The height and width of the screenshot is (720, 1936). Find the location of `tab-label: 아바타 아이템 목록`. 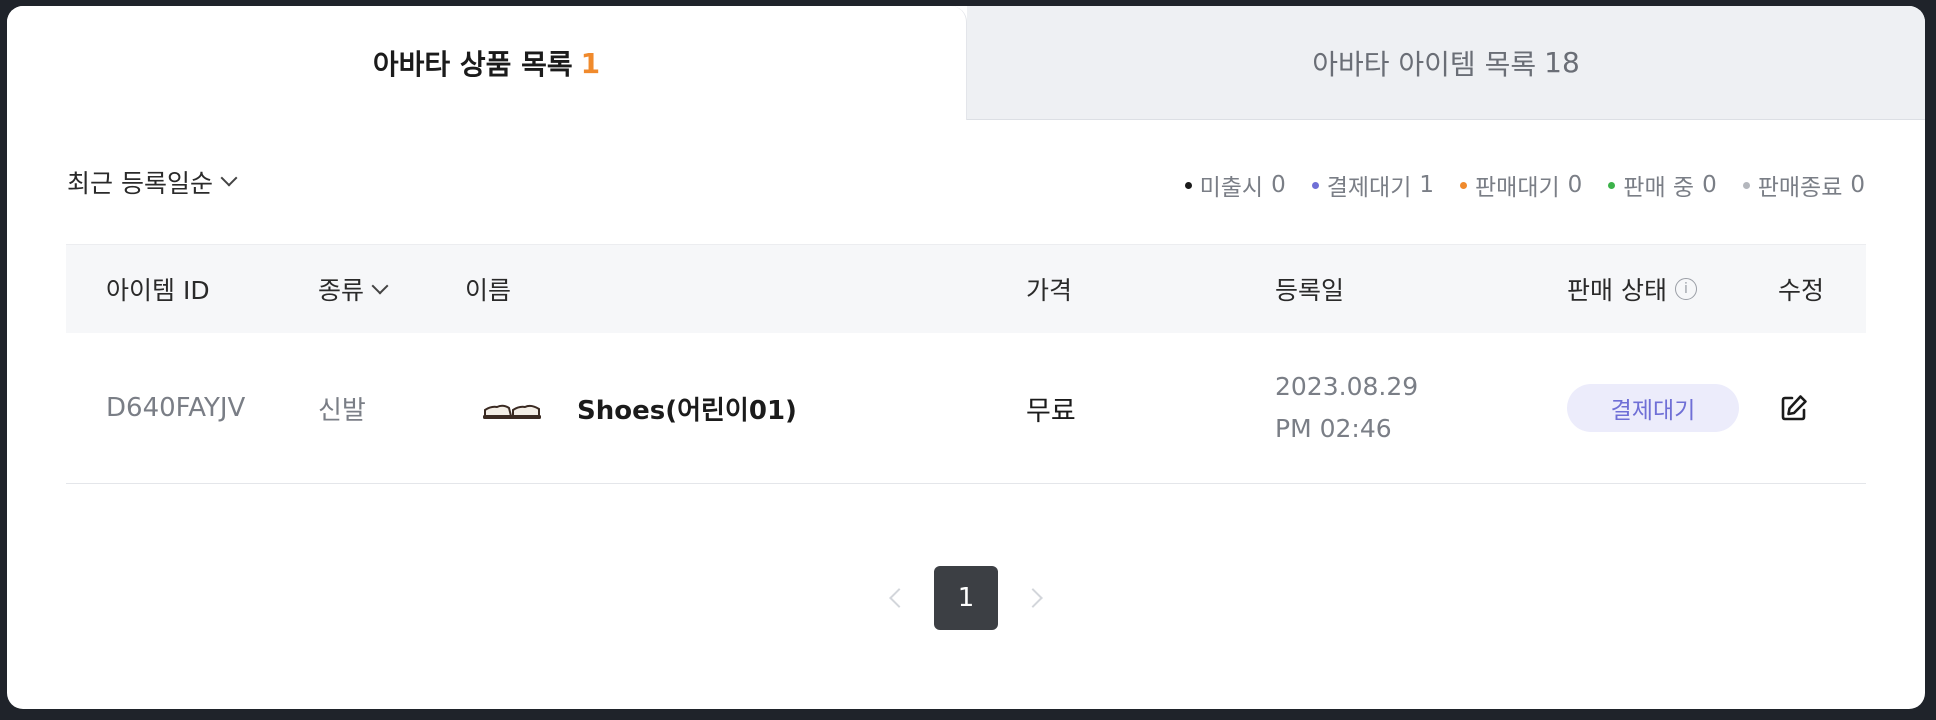

tab-label: 아바타 아이템 목록 is located at coordinates (1424, 64).